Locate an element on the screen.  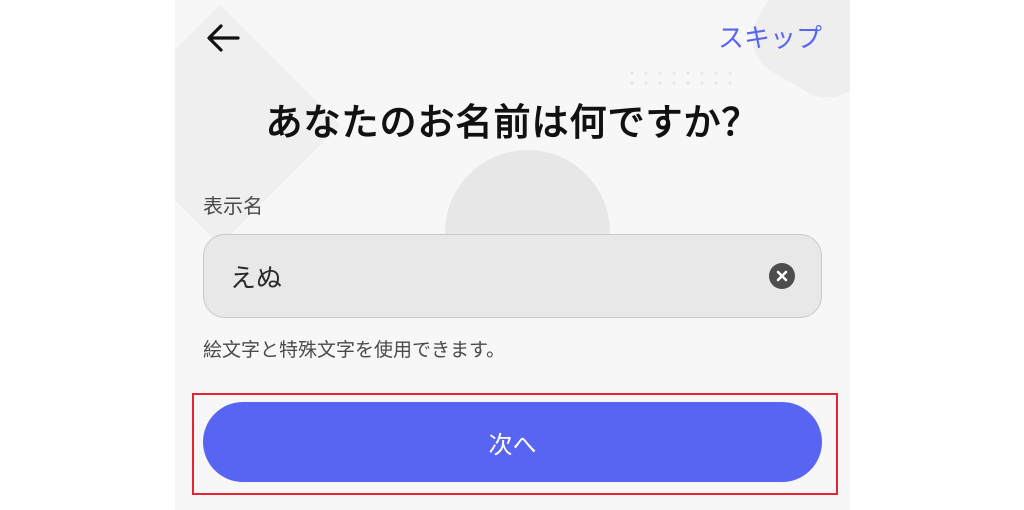
clear-input-button is located at coordinates (782, 276).